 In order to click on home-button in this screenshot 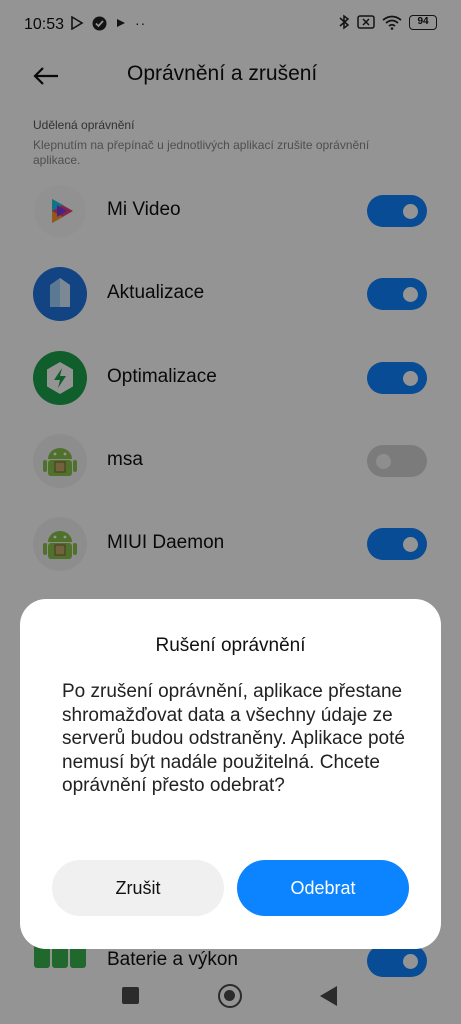, I will do `click(230, 996)`.